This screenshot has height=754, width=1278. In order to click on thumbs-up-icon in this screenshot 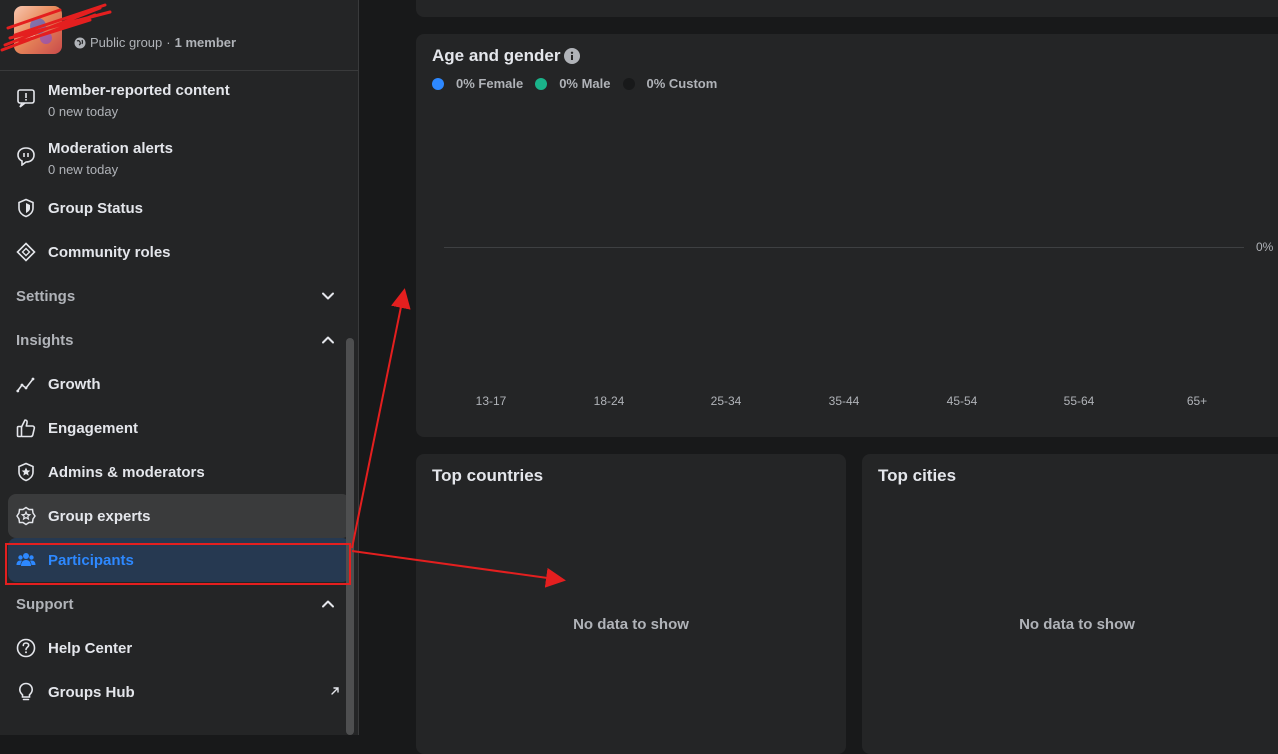, I will do `click(26, 428)`.